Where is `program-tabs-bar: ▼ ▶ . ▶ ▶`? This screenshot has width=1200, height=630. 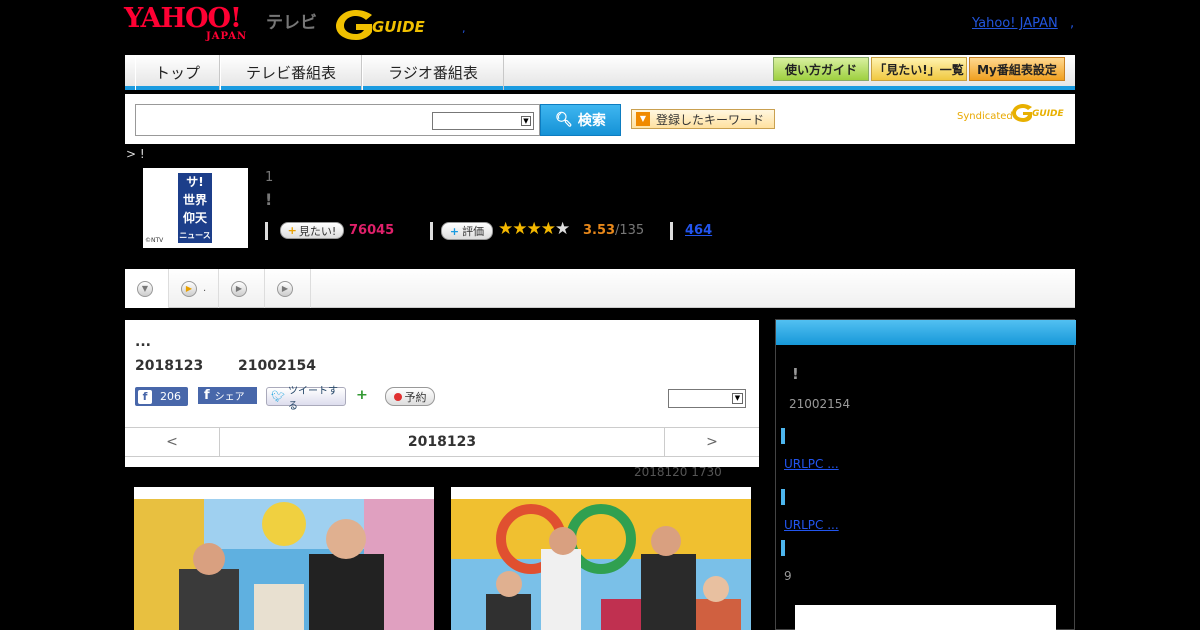 program-tabs-bar: ▼ ▶ . ▶ ▶ is located at coordinates (600, 288).